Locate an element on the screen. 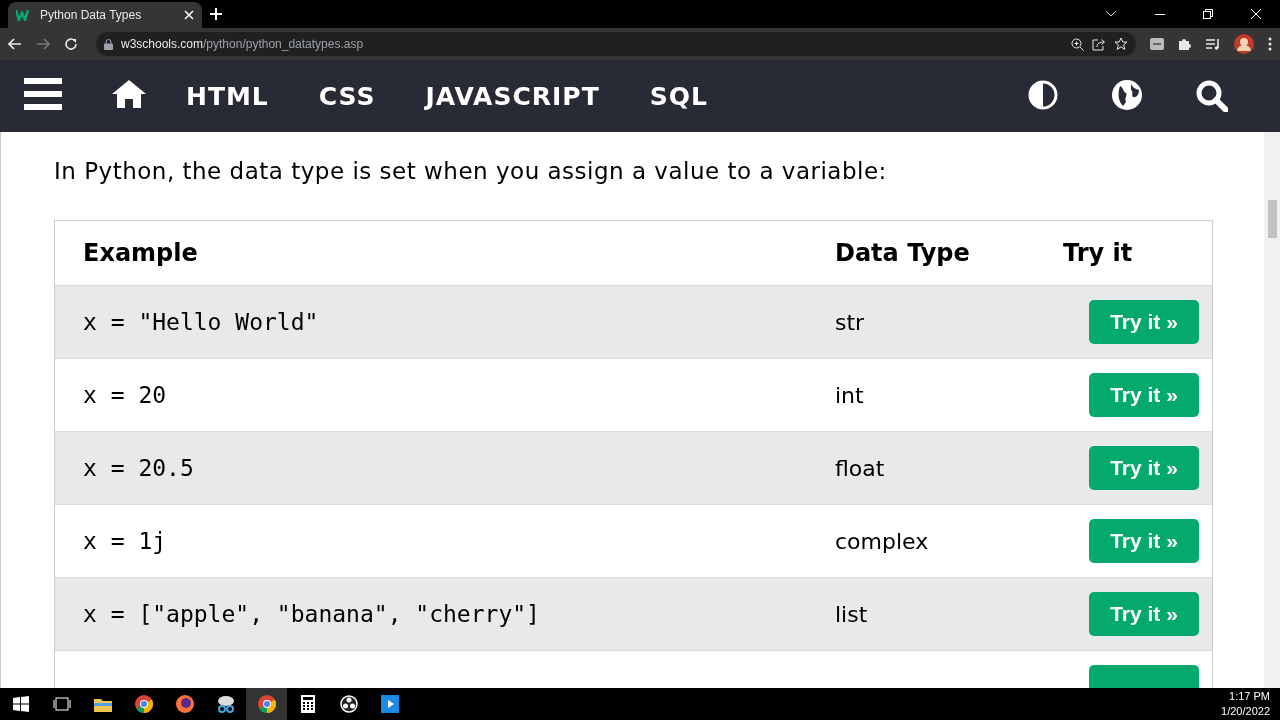 The width and height of the screenshot is (1280, 720). lock-icon is located at coordinates (108, 44).